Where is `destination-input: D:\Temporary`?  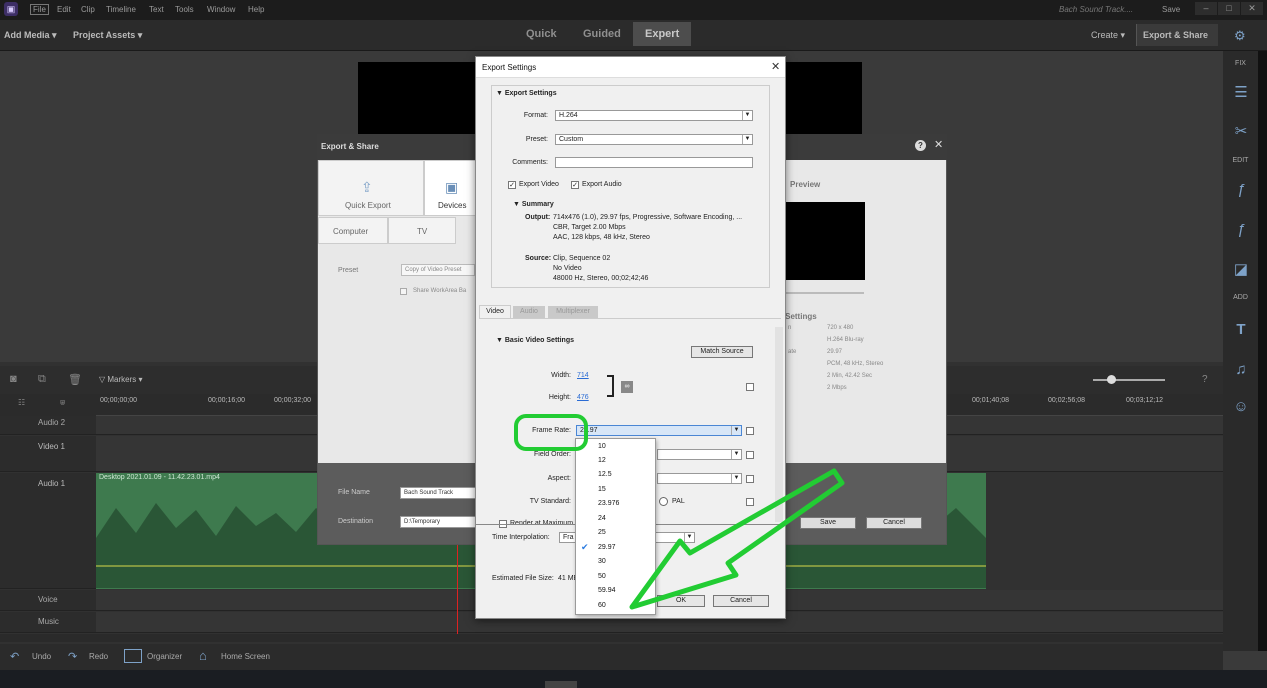 destination-input: D:\Temporary is located at coordinates (438, 522).